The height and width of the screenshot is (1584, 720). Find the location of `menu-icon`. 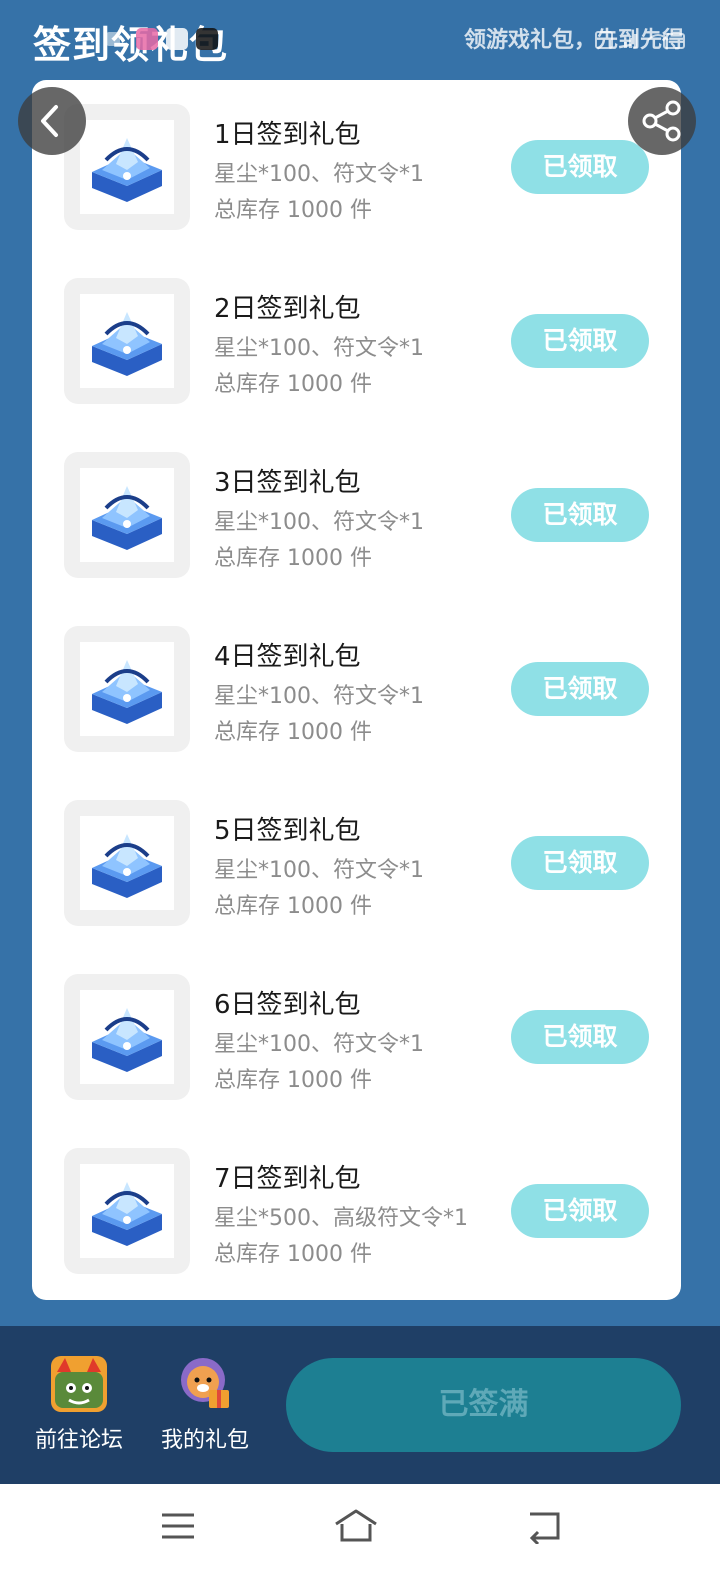

menu-icon is located at coordinates (178, 1526).